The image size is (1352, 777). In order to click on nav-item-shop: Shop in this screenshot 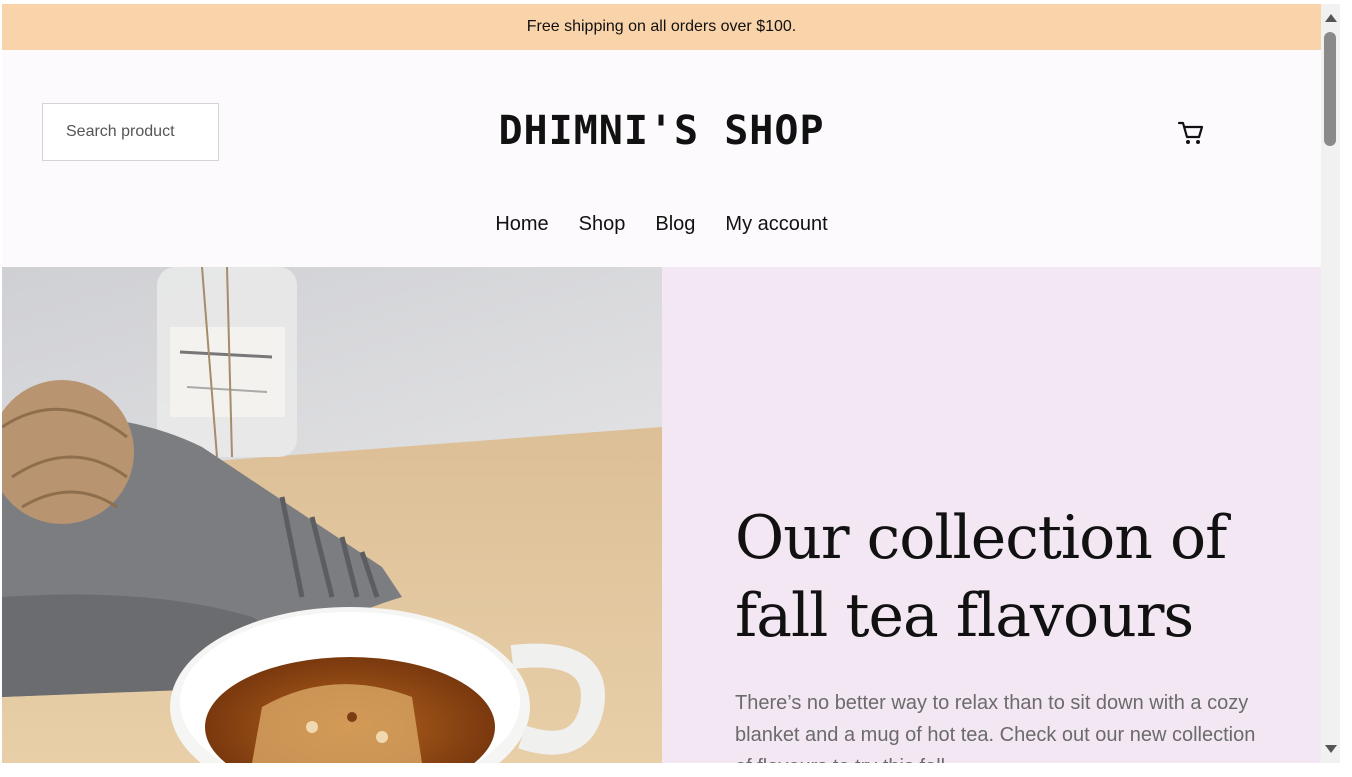, I will do `click(602, 224)`.